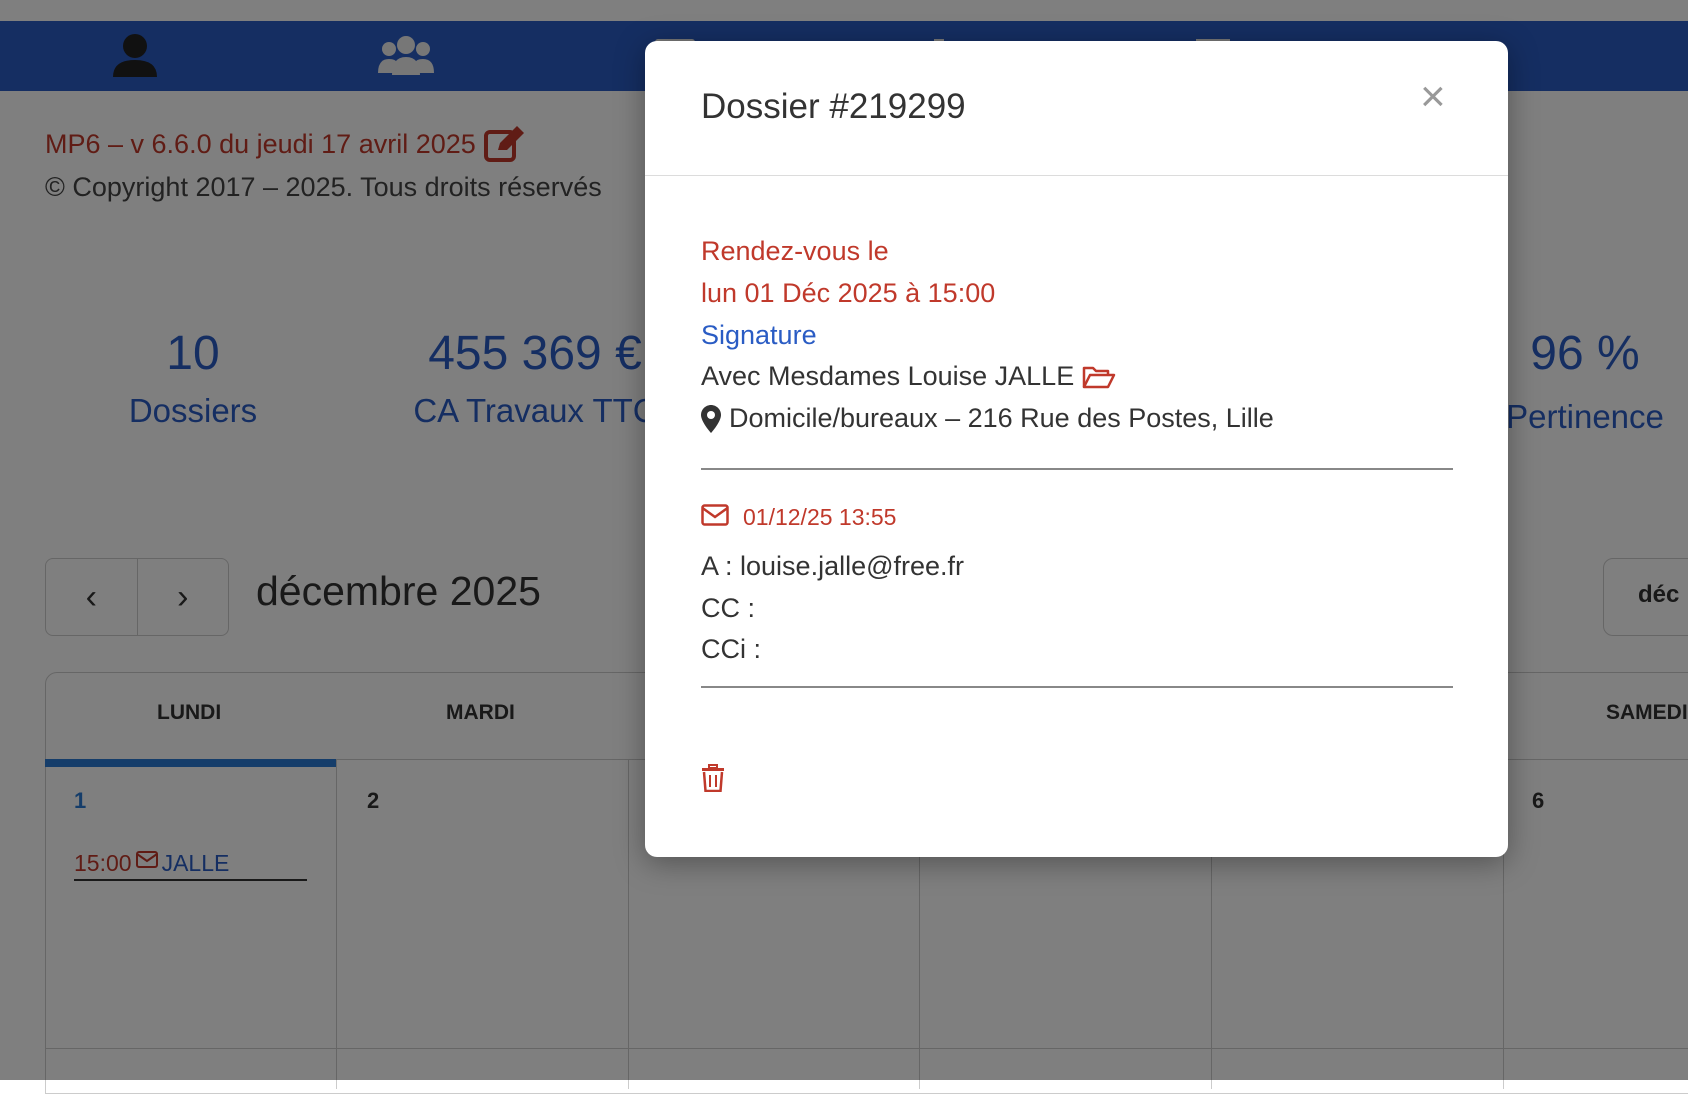  Describe the element at coordinates (728, 608) in the screenshot. I see `mail-cc: CC :` at that location.